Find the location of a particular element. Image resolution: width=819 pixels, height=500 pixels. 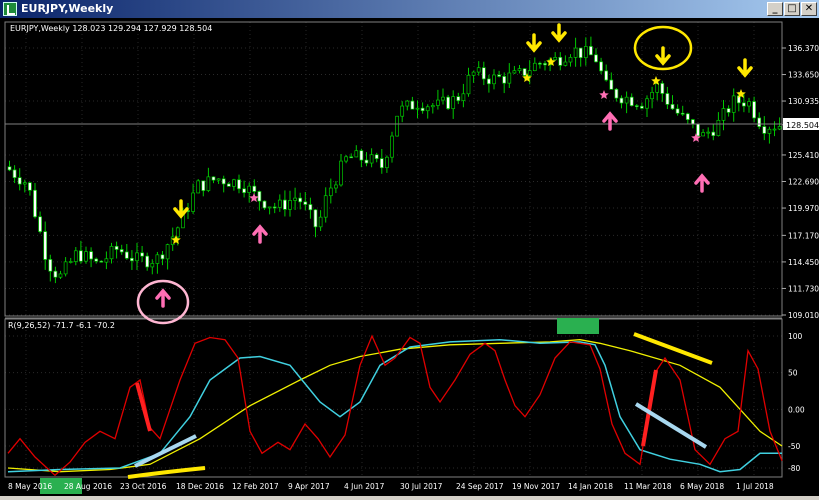

price-label: 136.370 is located at coordinates (803, 48).